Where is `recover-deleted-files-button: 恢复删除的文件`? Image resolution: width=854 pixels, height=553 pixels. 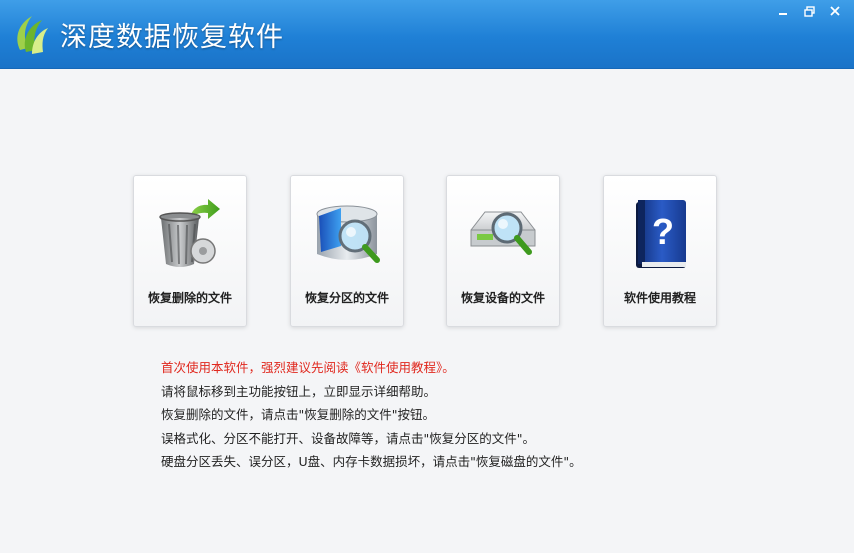 recover-deleted-files-button: 恢复删除的文件 is located at coordinates (190, 251).